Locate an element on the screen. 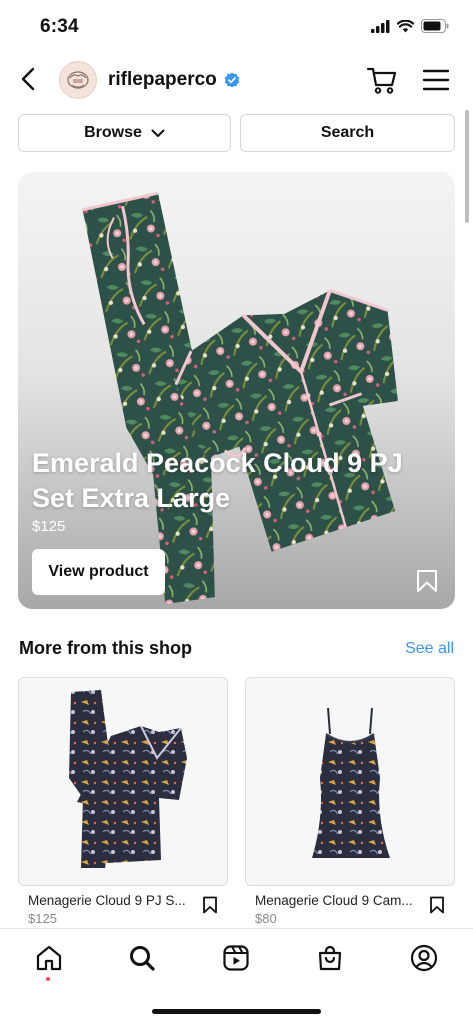 The width and height of the screenshot is (473, 1024). hamburger-menu-icon is located at coordinates (436, 80).